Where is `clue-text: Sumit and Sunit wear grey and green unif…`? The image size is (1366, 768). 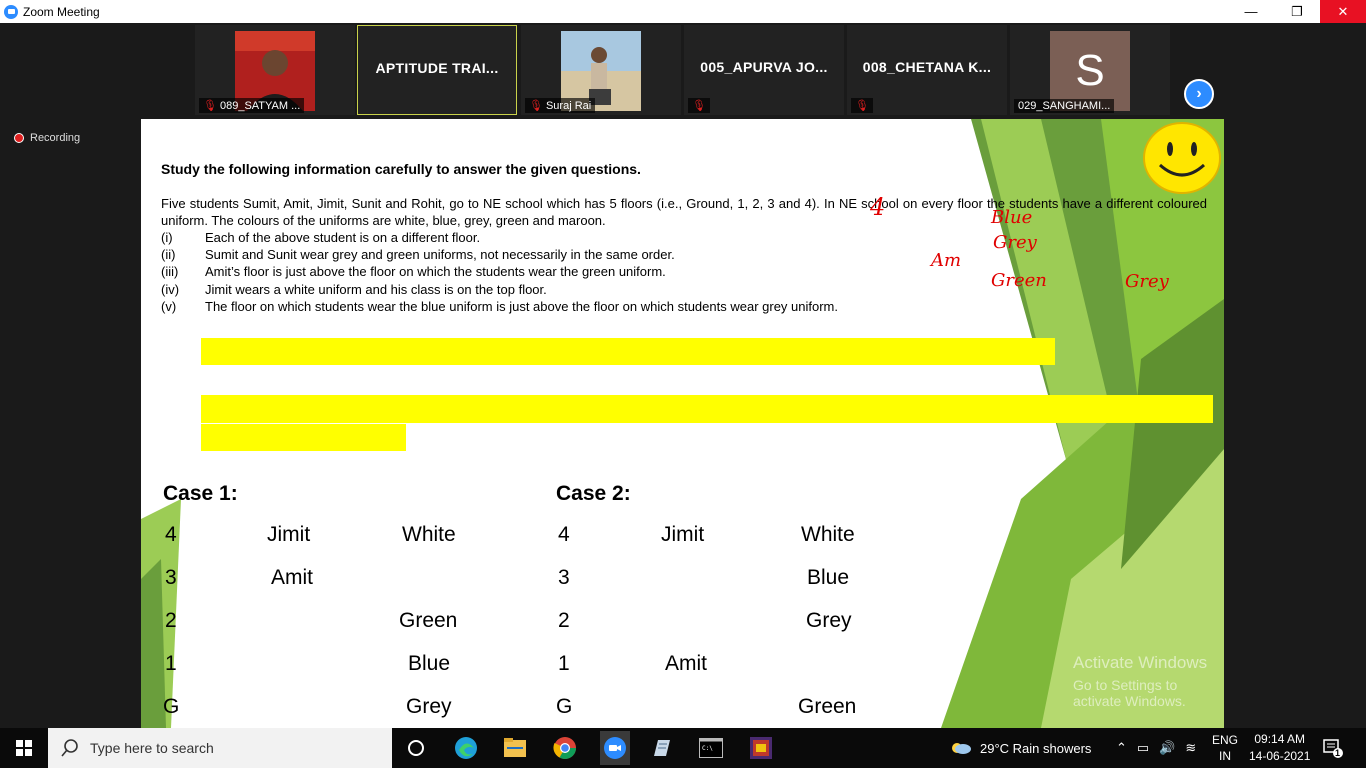
clue-text: Sumit and Sunit wear grey and green unif… is located at coordinates (440, 254).